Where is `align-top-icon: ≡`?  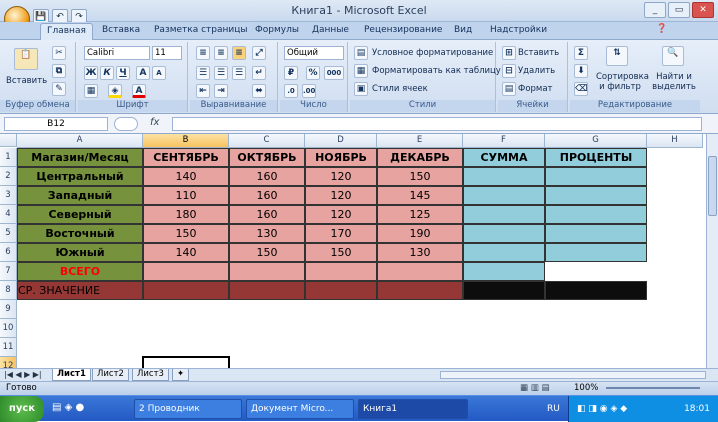
align-top-icon: ≡ is located at coordinates (203, 53).